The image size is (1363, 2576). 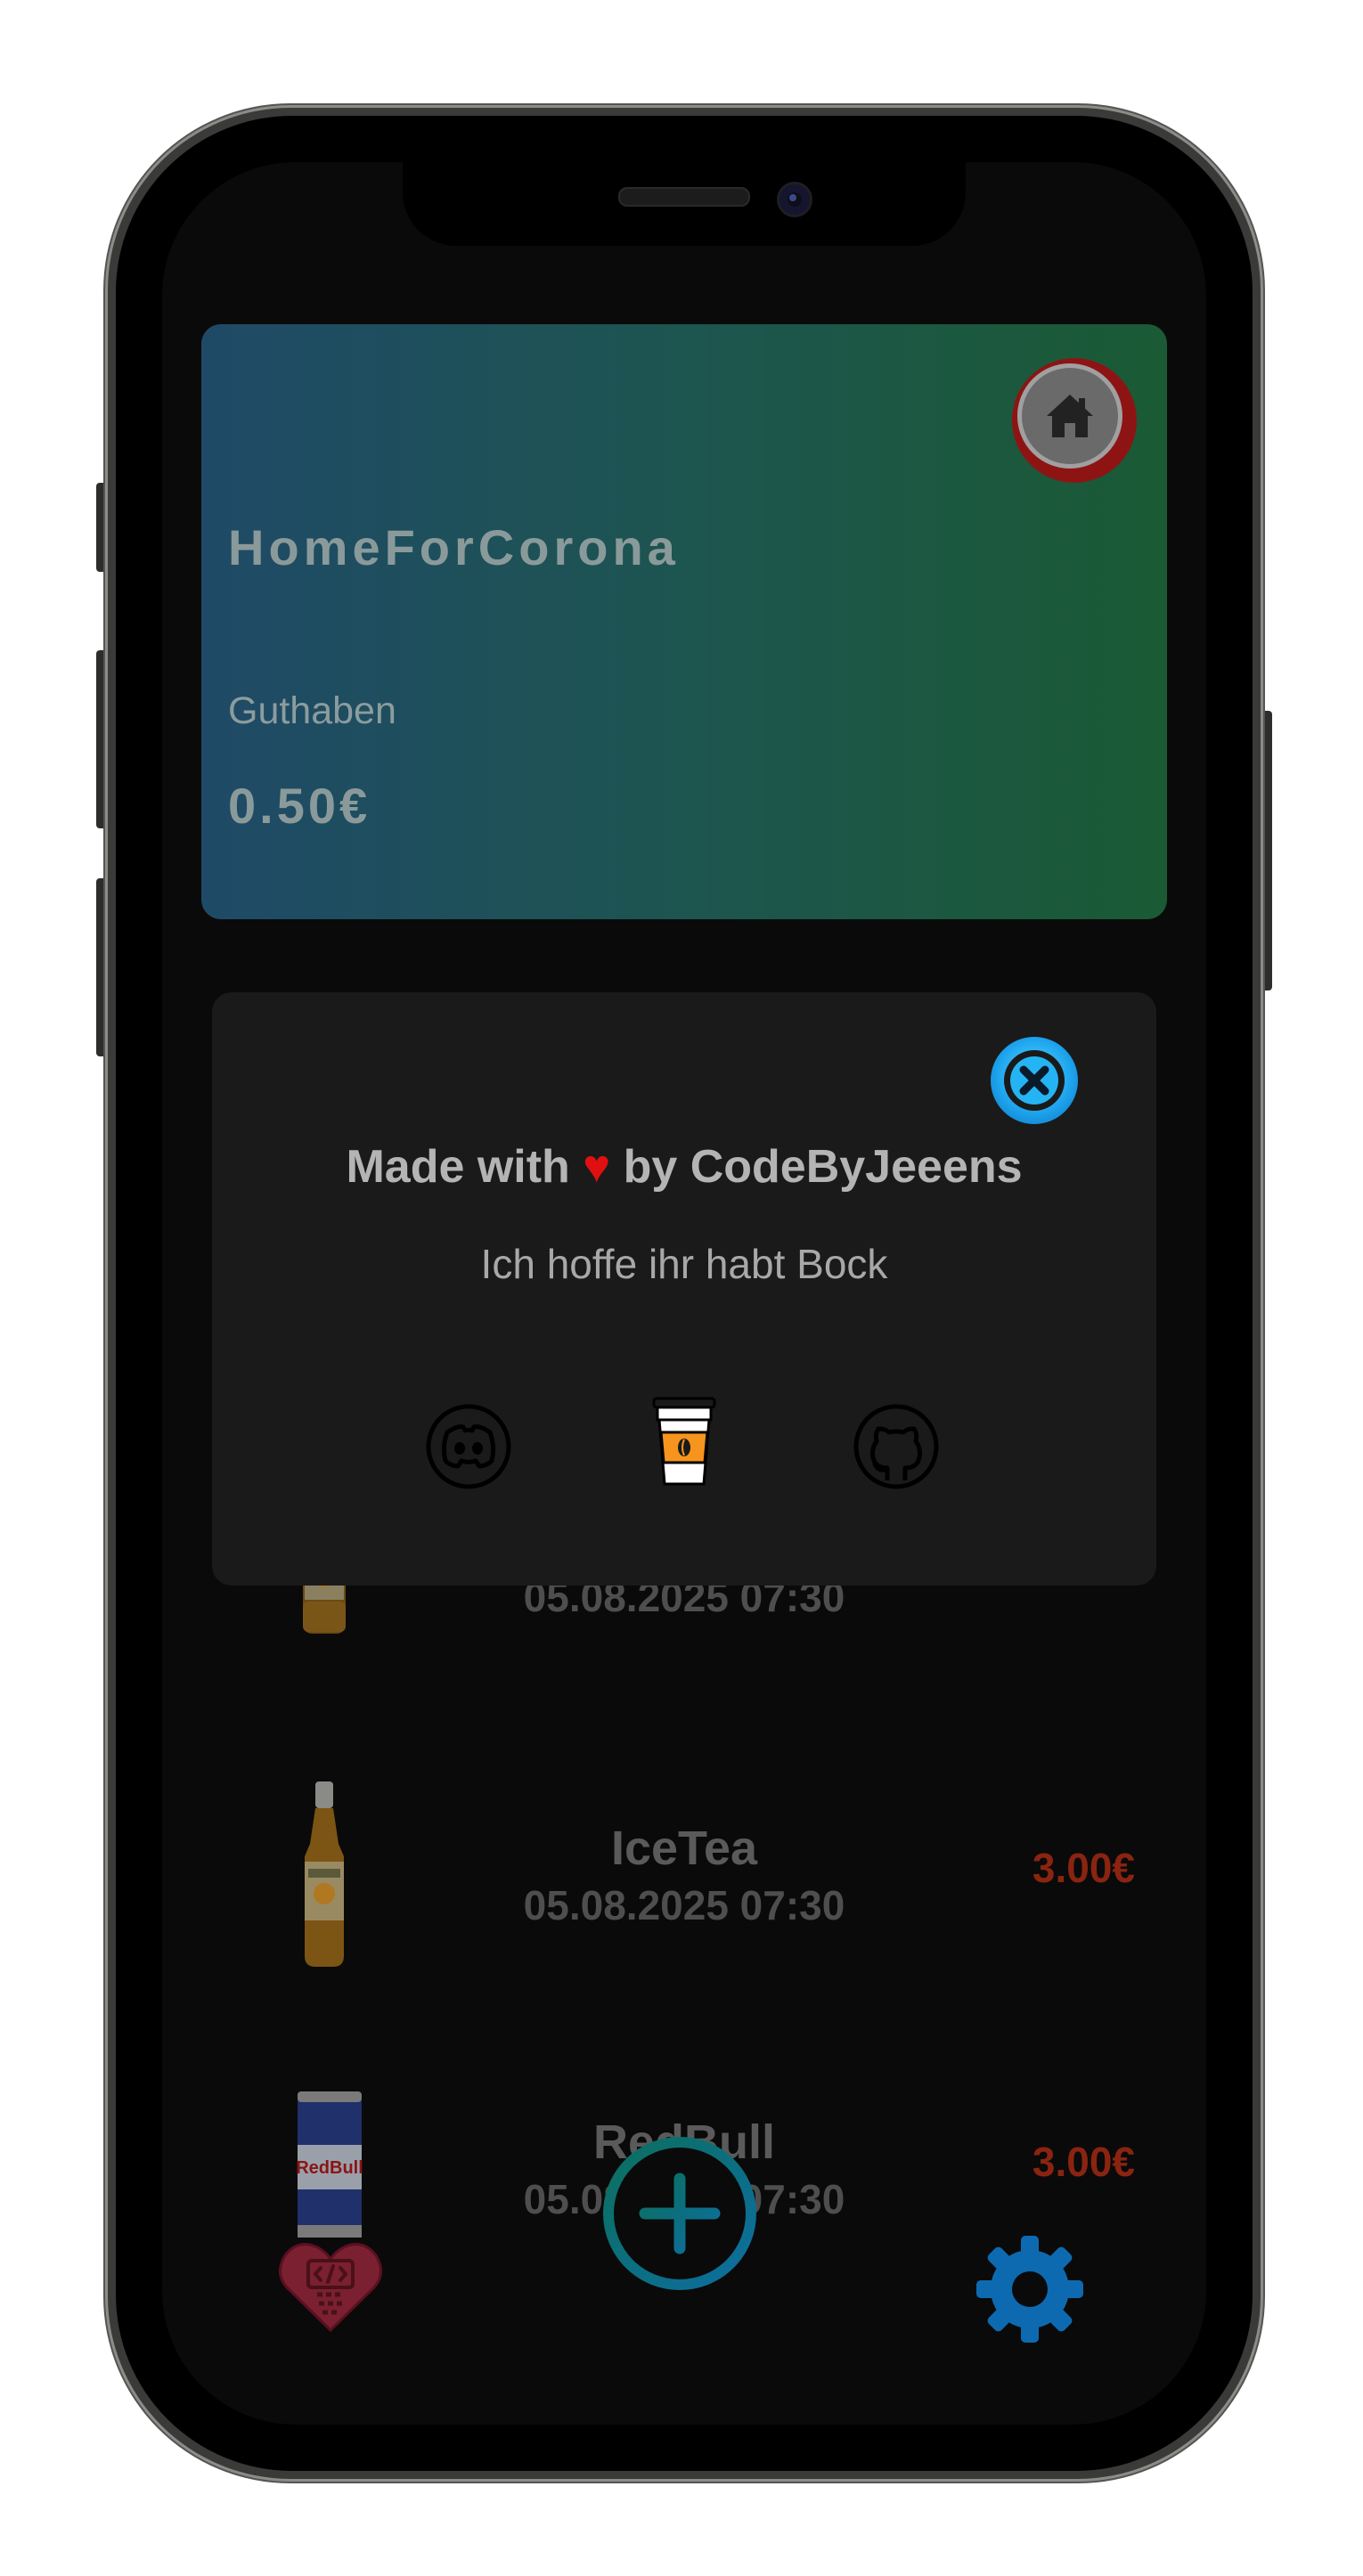 I want to click on front-camera, so click(x=795, y=200).